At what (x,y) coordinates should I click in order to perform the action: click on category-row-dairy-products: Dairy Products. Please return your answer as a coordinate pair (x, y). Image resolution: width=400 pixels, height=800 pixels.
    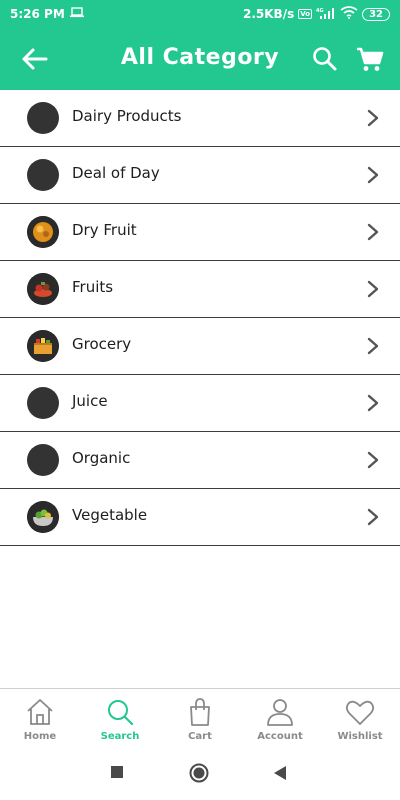
    Looking at the image, I should click on (200, 118).